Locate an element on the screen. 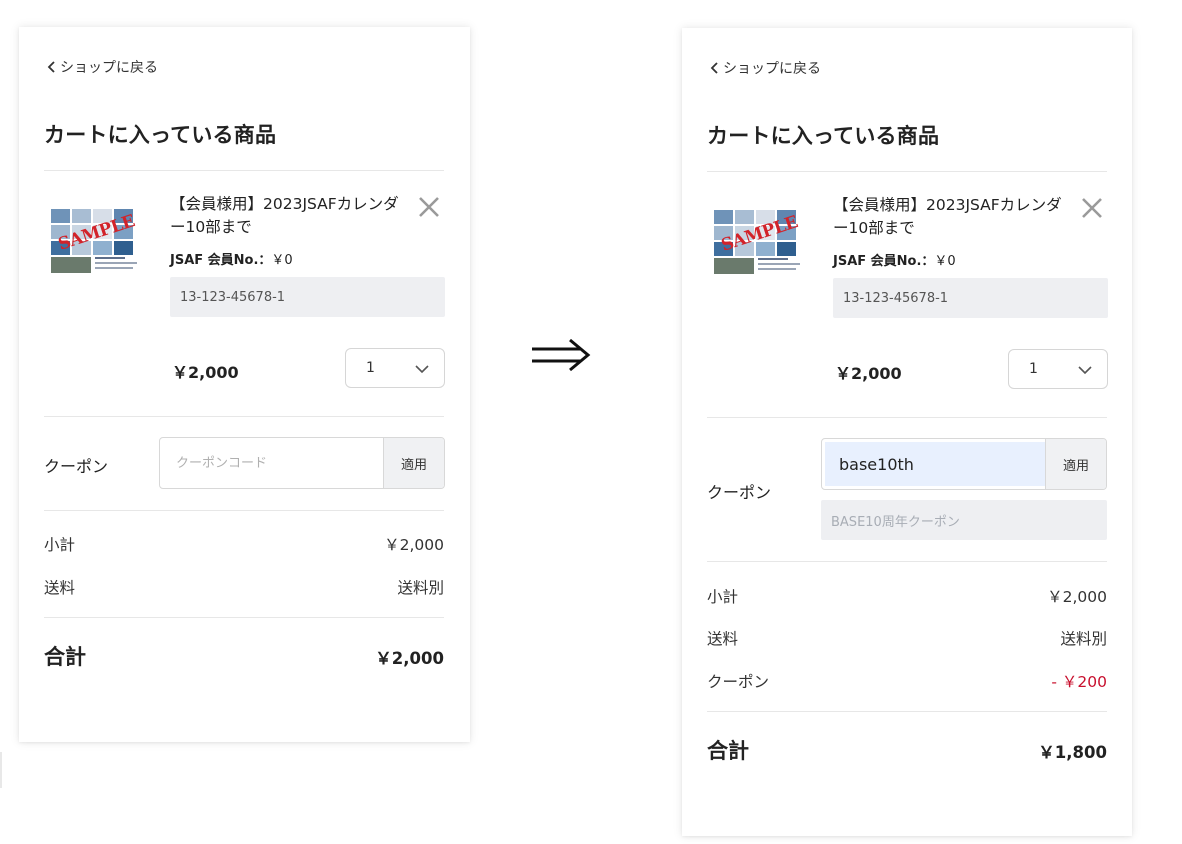 The width and height of the screenshot is (1182, 844). applied-coupon-name: BASE10周年クーポン is located at coordinates (964, 520).